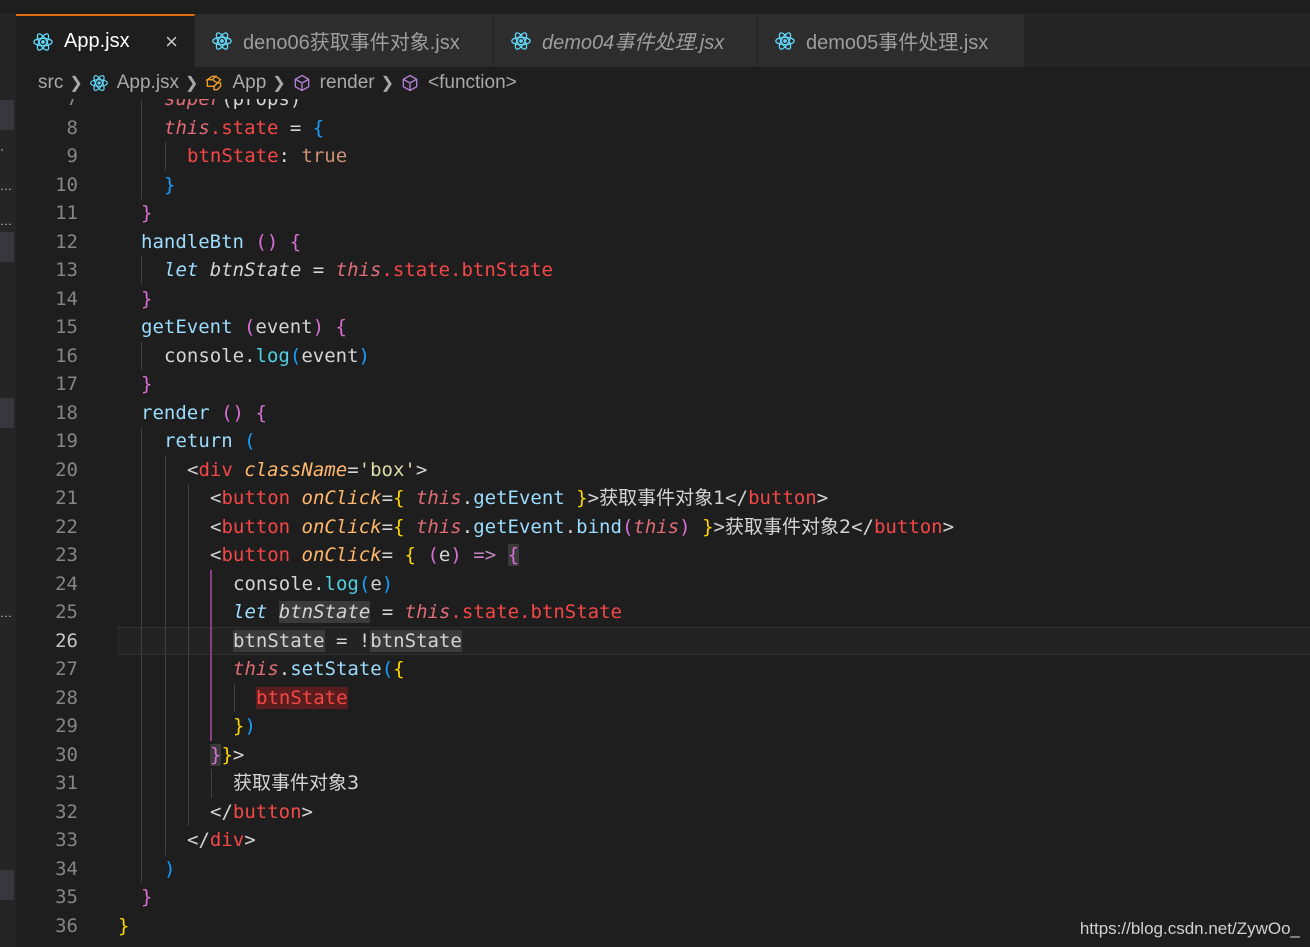 The height and width of the screenshot is (947, 1310). Describe the element at coordinates (267, 356) in the screenshot. I see `line-code: console.log(event)` at that location.